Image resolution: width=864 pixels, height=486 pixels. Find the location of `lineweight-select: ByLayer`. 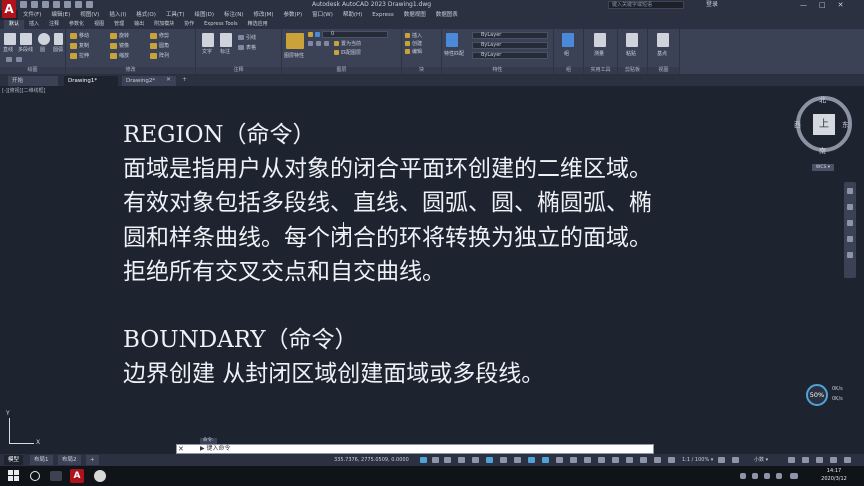

lineweight-select: ByLayer is located at coordinates (510, 55).